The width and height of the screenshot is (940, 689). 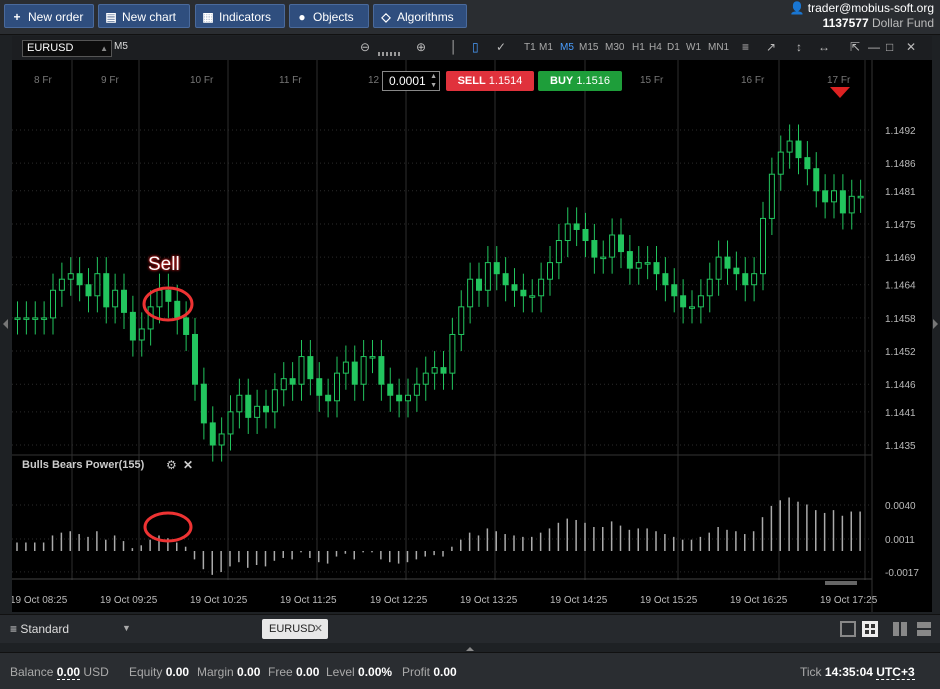 What do you see at coordinates (295, 629) in the screenshot?
I see `tab-eurusd: EURUSD ✕` at bounding box center [295, 629].